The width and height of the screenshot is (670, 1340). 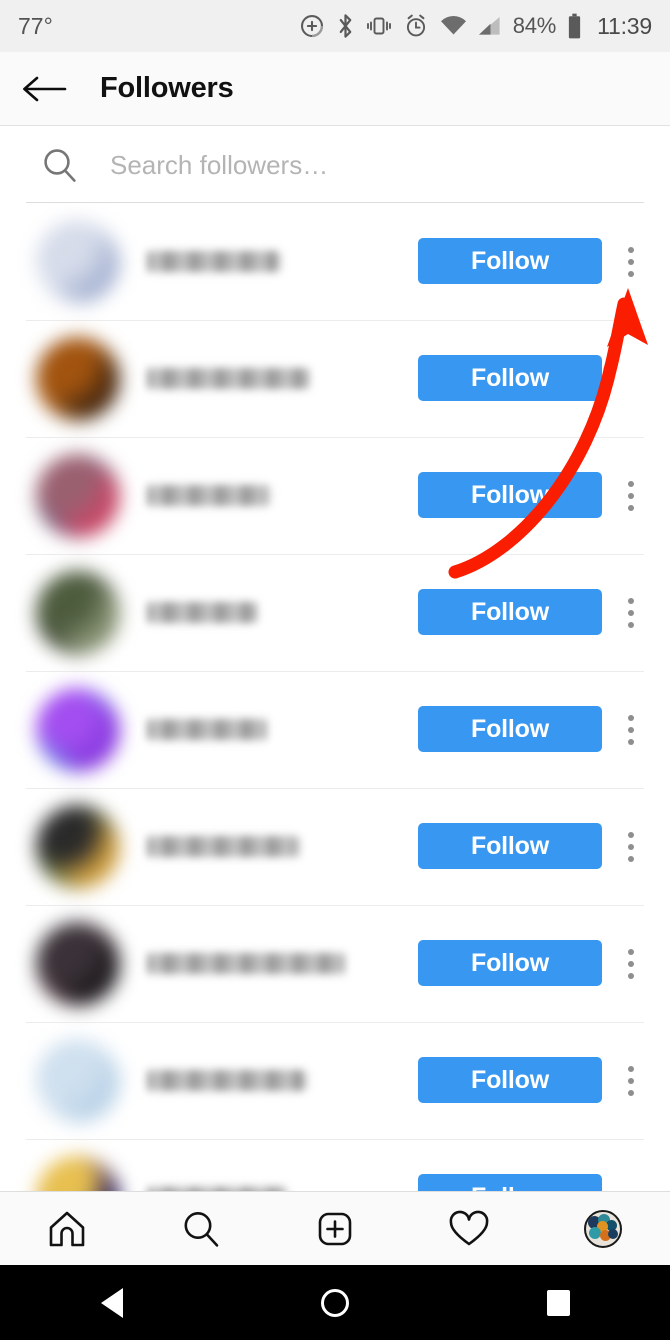 I want to click on android-back-button, so click(x=112, y=1303).